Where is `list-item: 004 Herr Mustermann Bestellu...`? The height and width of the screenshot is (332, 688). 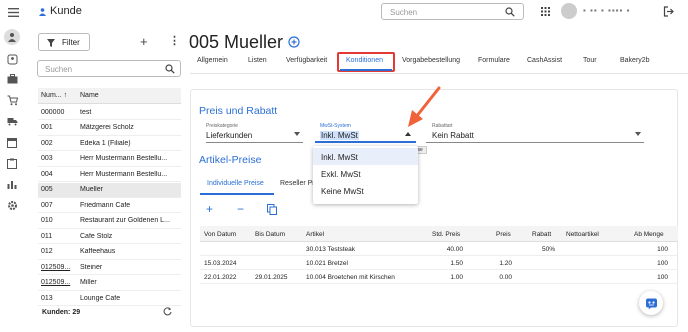 list-item: 004 Herr Mustermann Bestellu... is located at coordinates (109, 174).